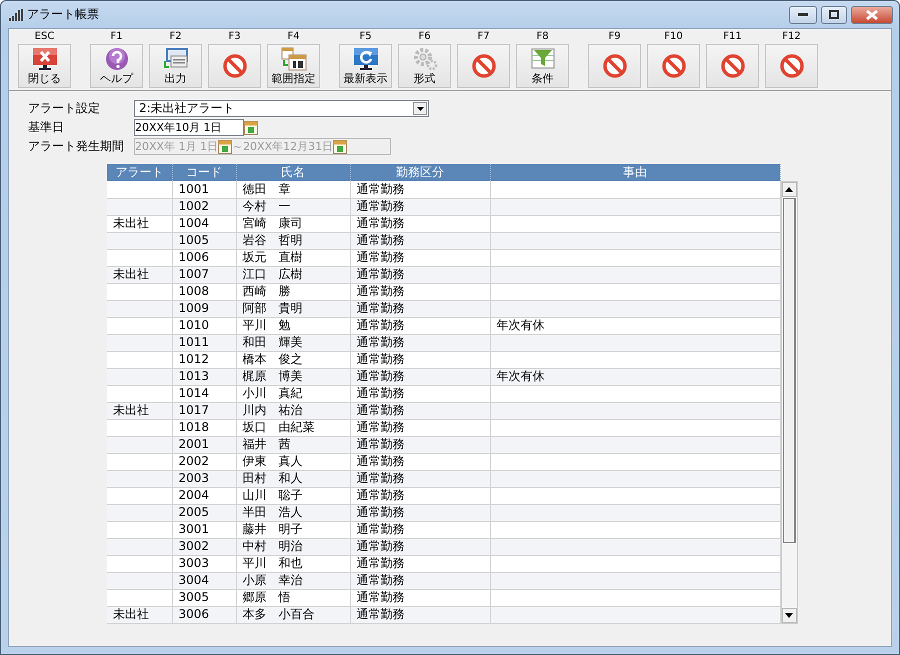  What do you see at coordinates (204, 172) in the screenshot?
I see `column-header: コード` at bounding box center [204, 172].